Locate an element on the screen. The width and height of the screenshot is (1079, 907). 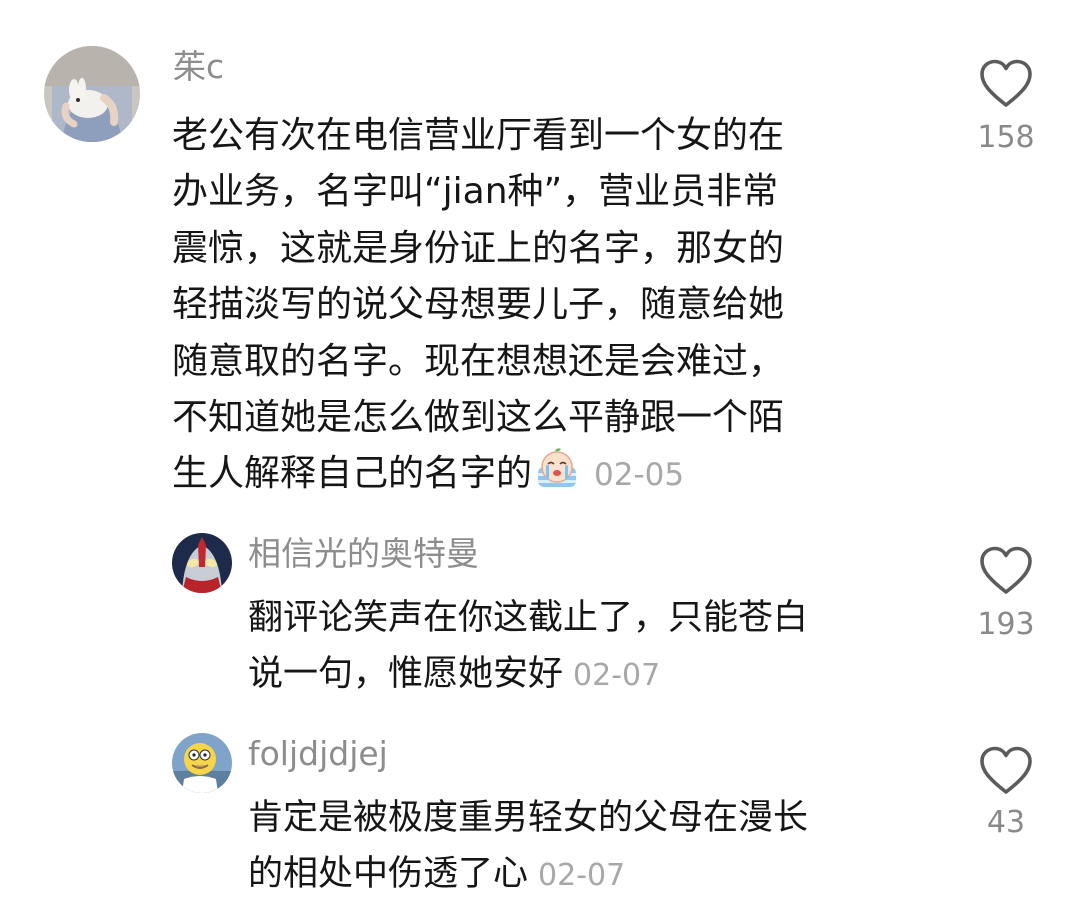
comment-text-line: 震惊，这就是身份证上的名字，那女的 is located at coordinates (478, 248).